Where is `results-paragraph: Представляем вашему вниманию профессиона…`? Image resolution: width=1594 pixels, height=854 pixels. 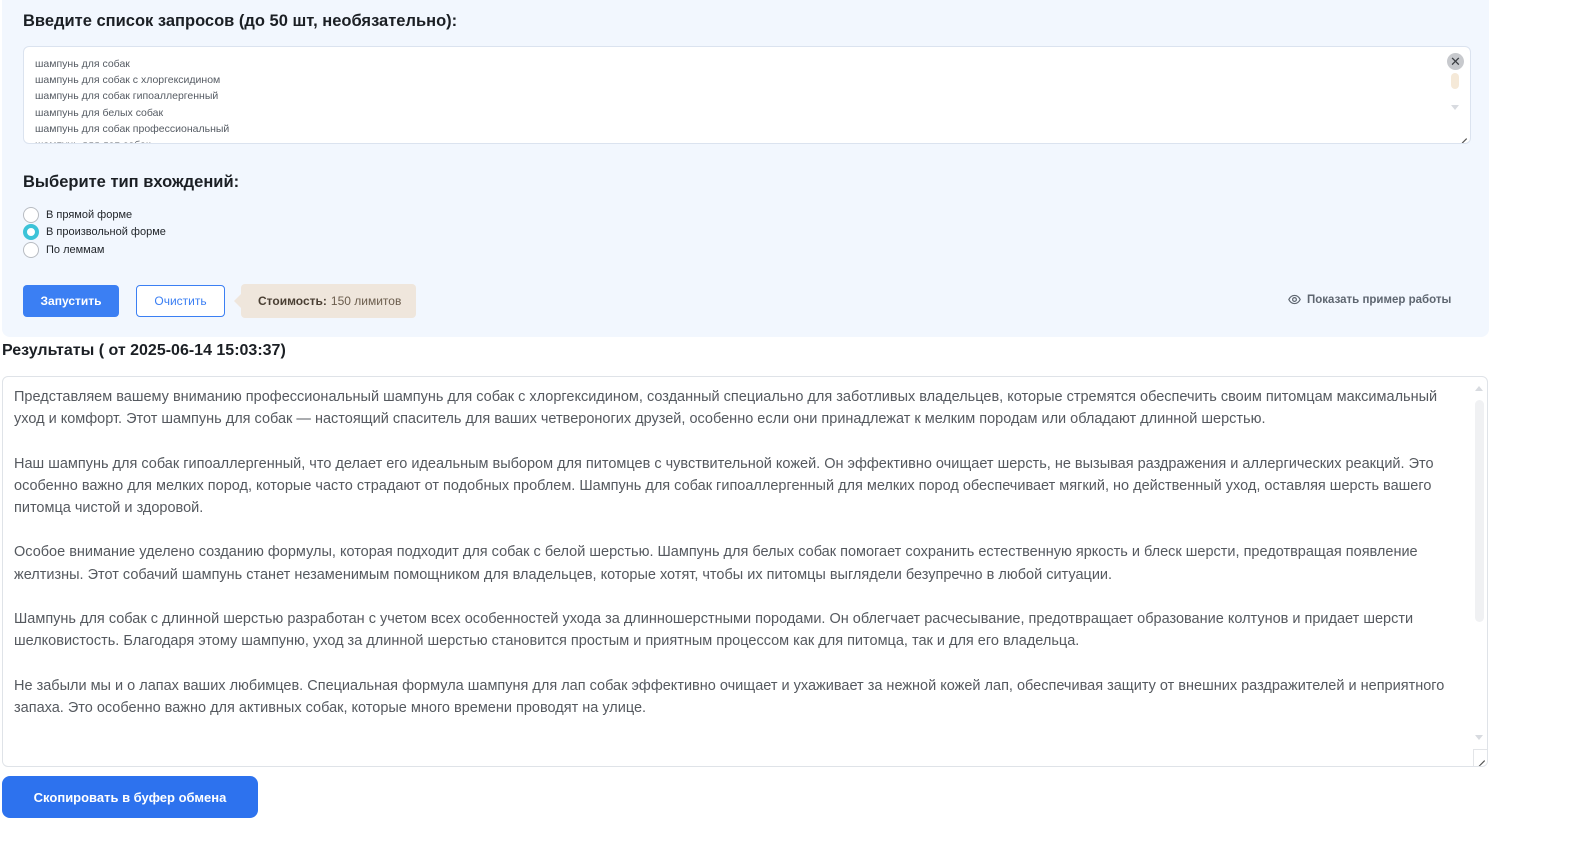 results-paragraph: Представляем вашему вниманию профессиона… is located at coordinates (726, 408).